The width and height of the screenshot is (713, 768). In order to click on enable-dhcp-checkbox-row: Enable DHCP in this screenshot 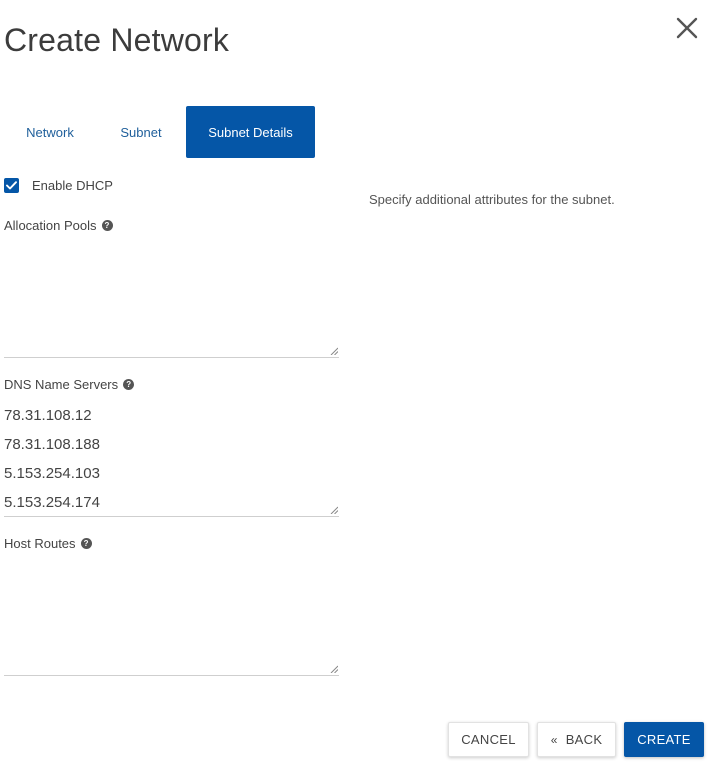, I will do `click(58, 185)`.